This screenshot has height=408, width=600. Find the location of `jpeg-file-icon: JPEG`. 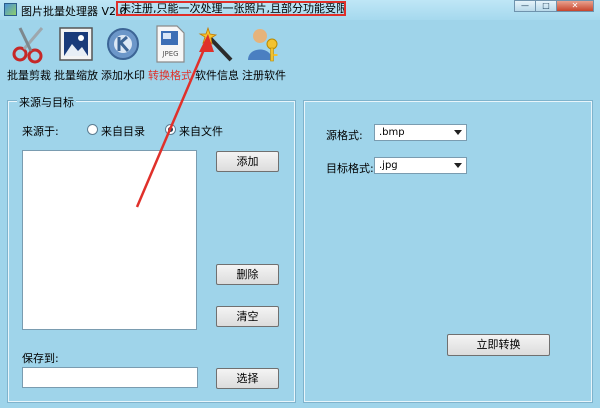

jpeg-file-icon: JPEG is located at coordinates (170, 44).